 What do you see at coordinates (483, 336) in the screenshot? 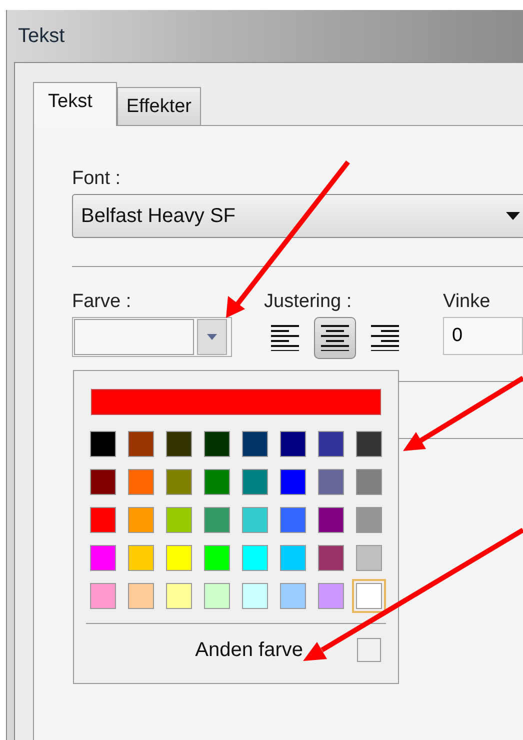
I see `angle-field: 0` at bounding box center [483, 336].